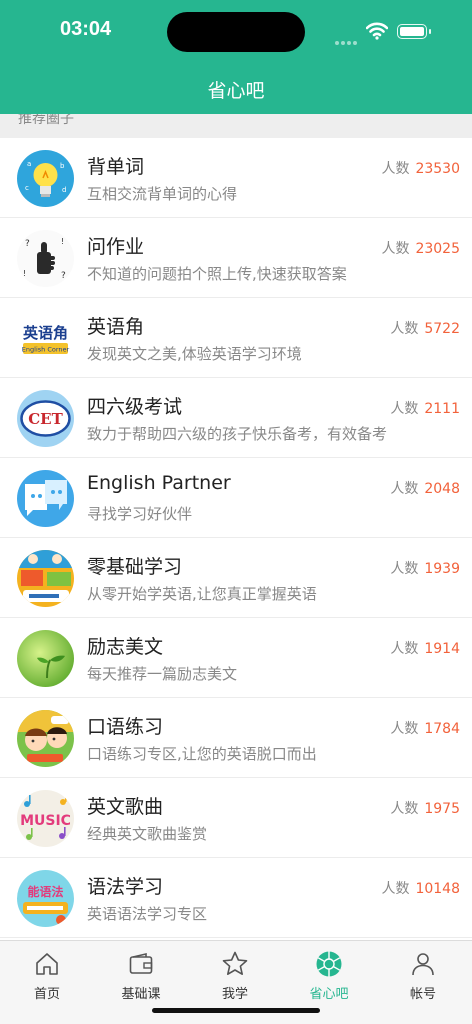 This screenshot has height=1024, width=472. I want to click on tab-account: 帐号, so click(423, 975).